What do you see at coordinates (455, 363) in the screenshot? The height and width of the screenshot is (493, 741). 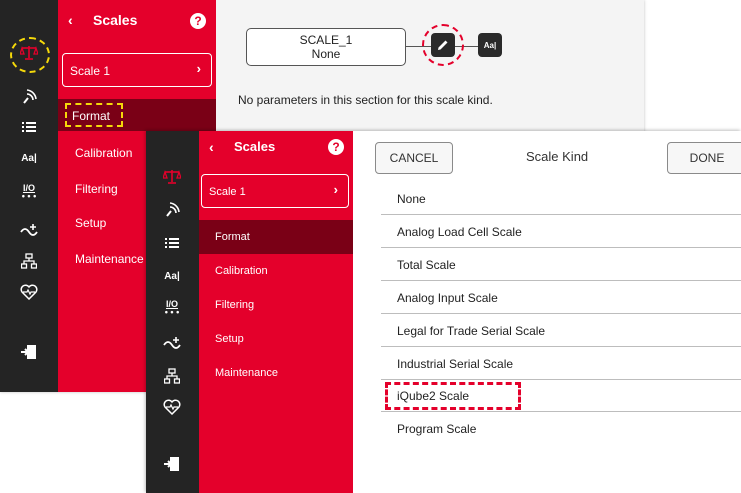 I see `option-label: Industrial Serial Scale` at bounding box center [455, 363].